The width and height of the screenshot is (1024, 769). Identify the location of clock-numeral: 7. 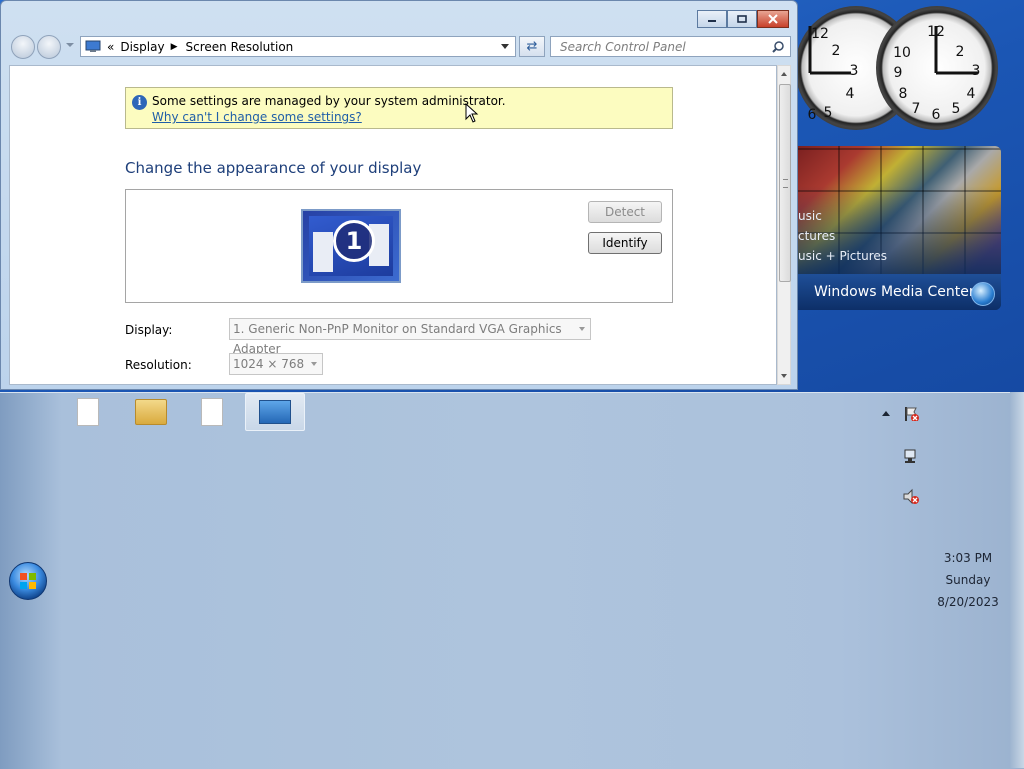
(916, 109).